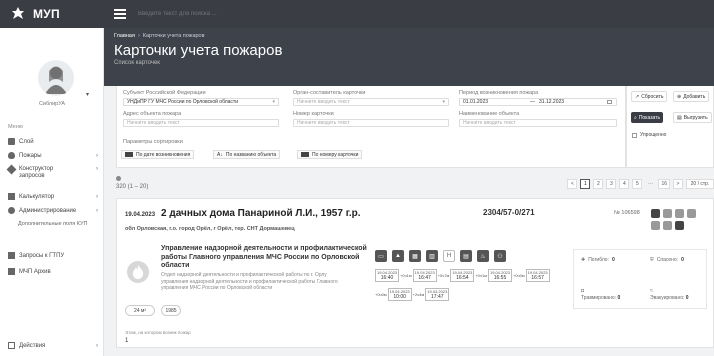  Describe the element at coordinates (637, 96) in the screenshot. I see `reset-icon: ↗` at that location.